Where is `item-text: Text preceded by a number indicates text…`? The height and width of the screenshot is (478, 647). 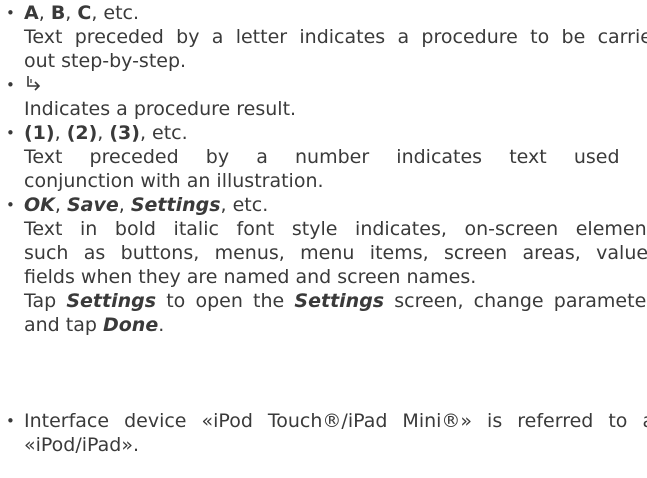 item-text: Text preceded by a number indicates text… is located at coordinates (335, 157).